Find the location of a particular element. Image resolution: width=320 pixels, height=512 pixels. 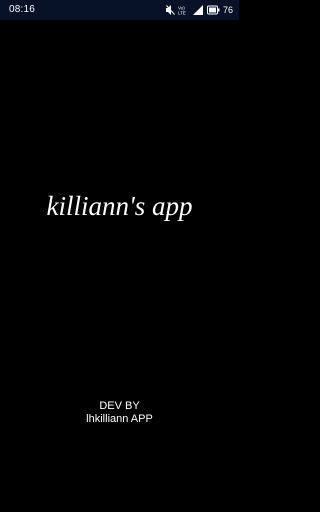

app-title: killiann's app is located at coordinates (119, 206).